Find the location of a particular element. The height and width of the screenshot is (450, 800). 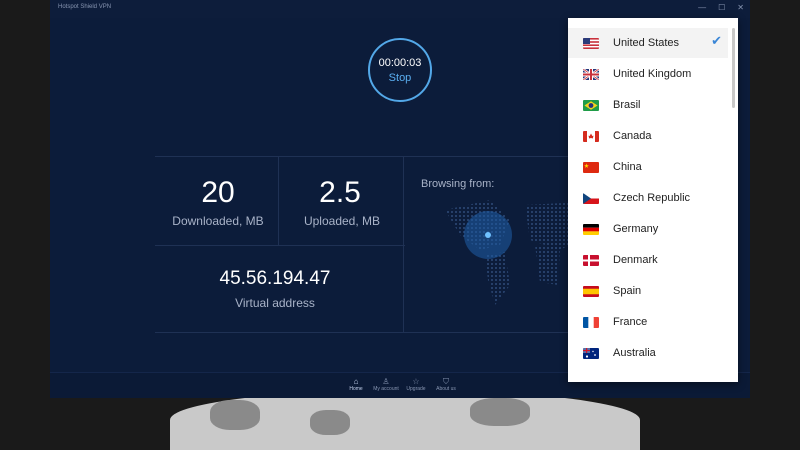

country-name: Spain is located at coordinates (627, 291).